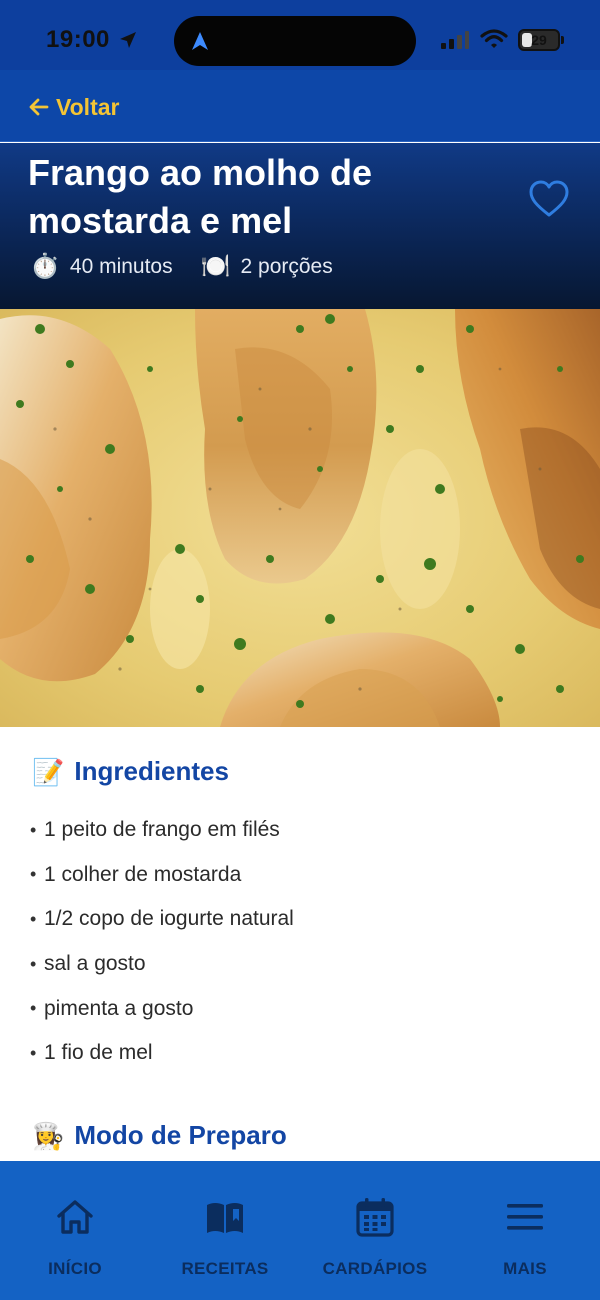 The width and height of the screenshot is (600, 1300). I want to click on tab-receitas: RECEITAS, so click(225, 1230).